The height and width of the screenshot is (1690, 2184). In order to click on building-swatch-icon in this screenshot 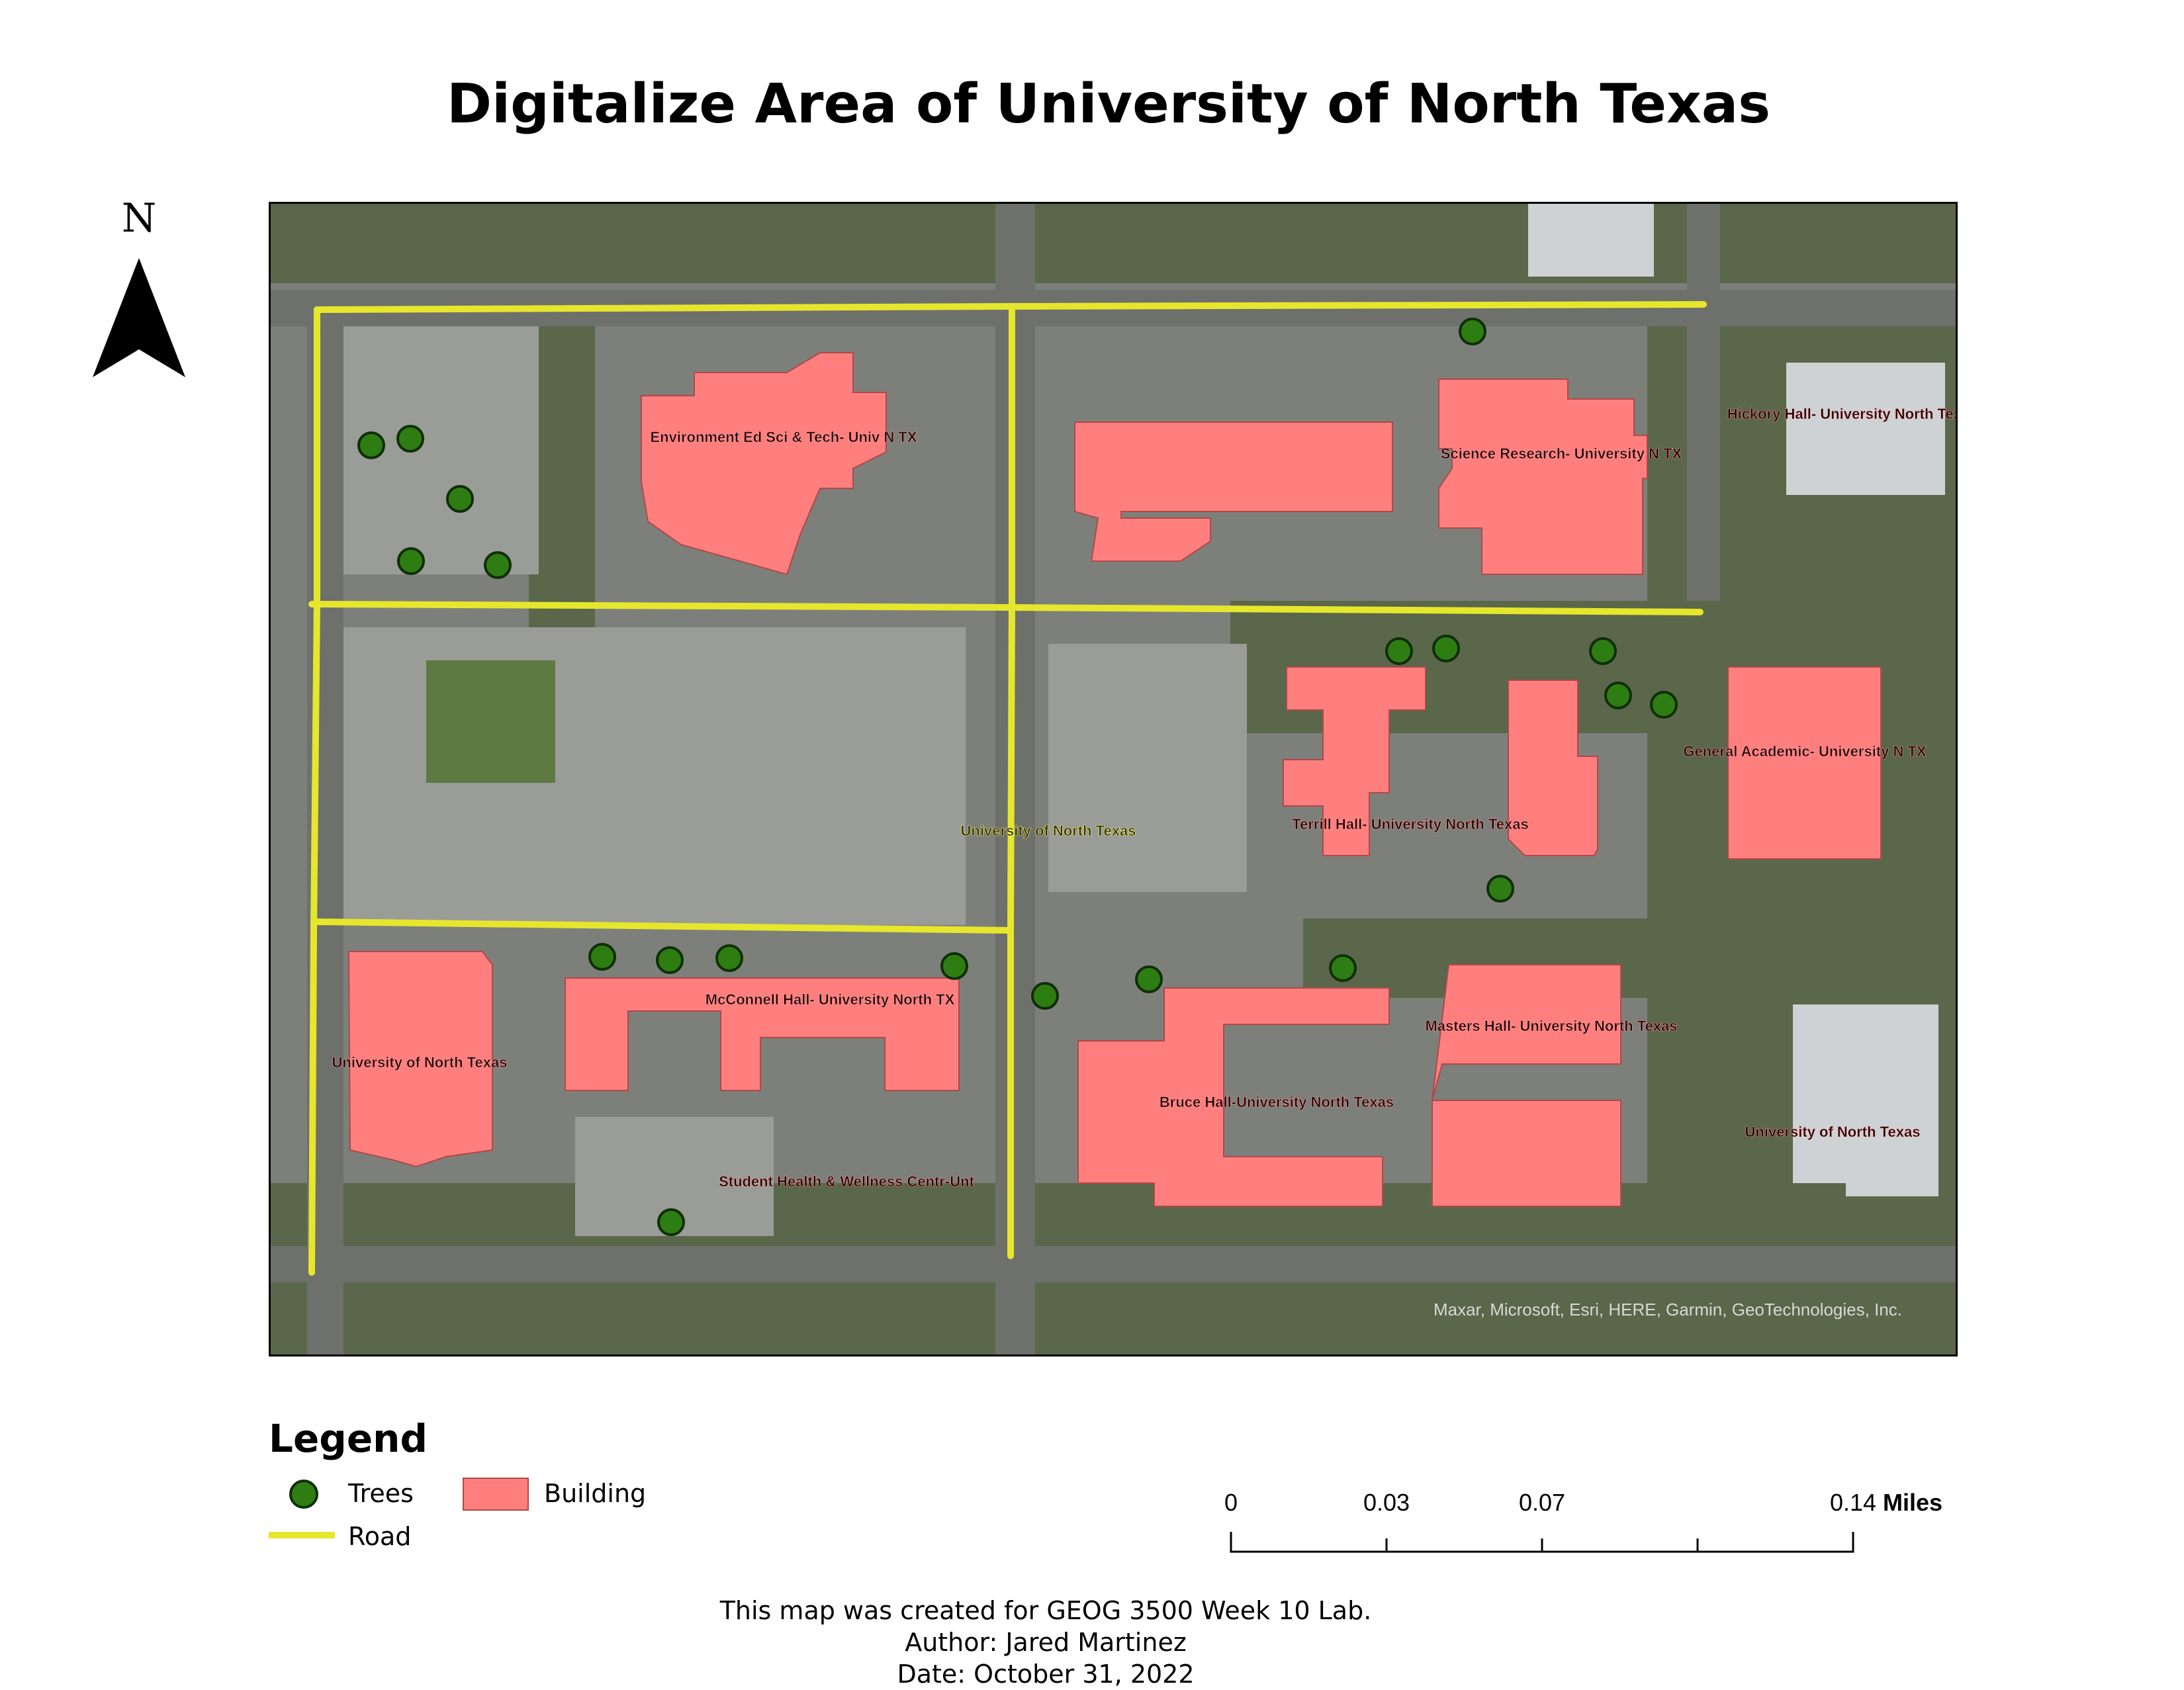, I will do `click(496, 1494)`.